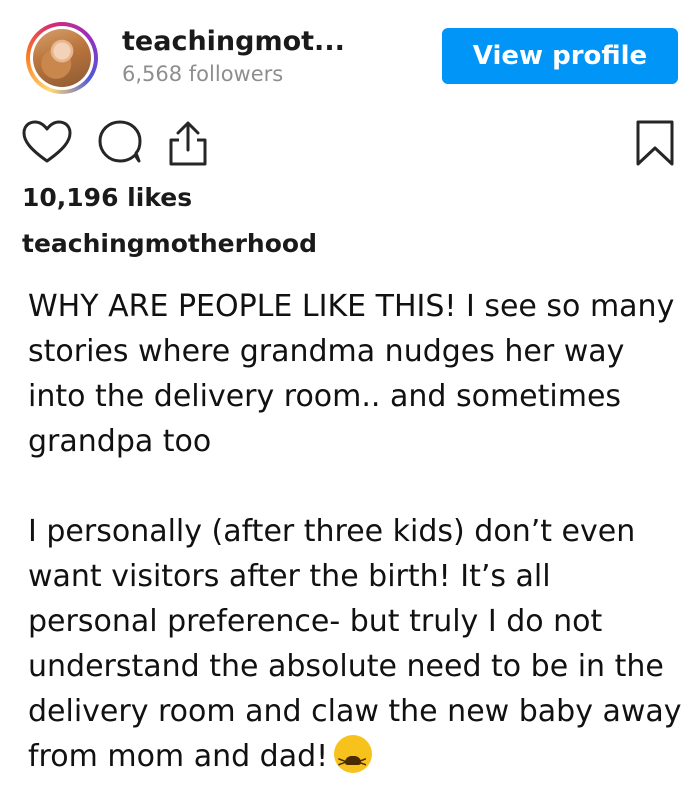  I want to click on like-count: 10,196 likes, so click(107, 197).